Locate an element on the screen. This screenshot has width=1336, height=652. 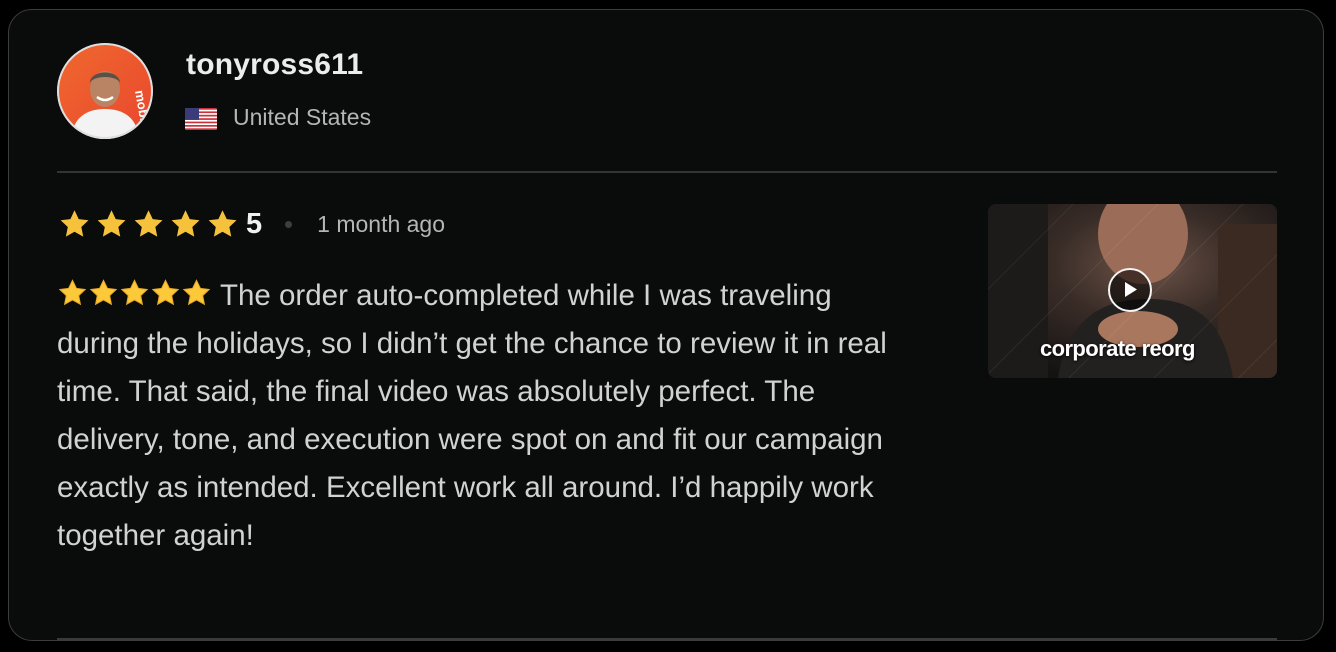
video-caption: corporate reorg is located at coordinates (1117, 348).